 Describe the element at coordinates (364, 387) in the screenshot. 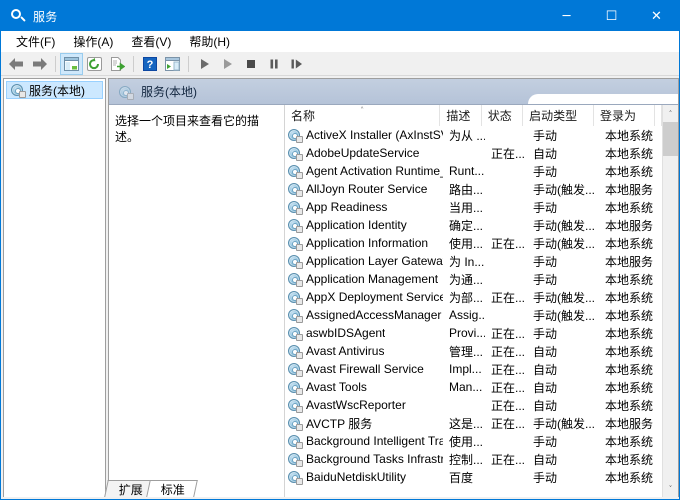

I see `cell-service-name: Avast Tools` at that location.